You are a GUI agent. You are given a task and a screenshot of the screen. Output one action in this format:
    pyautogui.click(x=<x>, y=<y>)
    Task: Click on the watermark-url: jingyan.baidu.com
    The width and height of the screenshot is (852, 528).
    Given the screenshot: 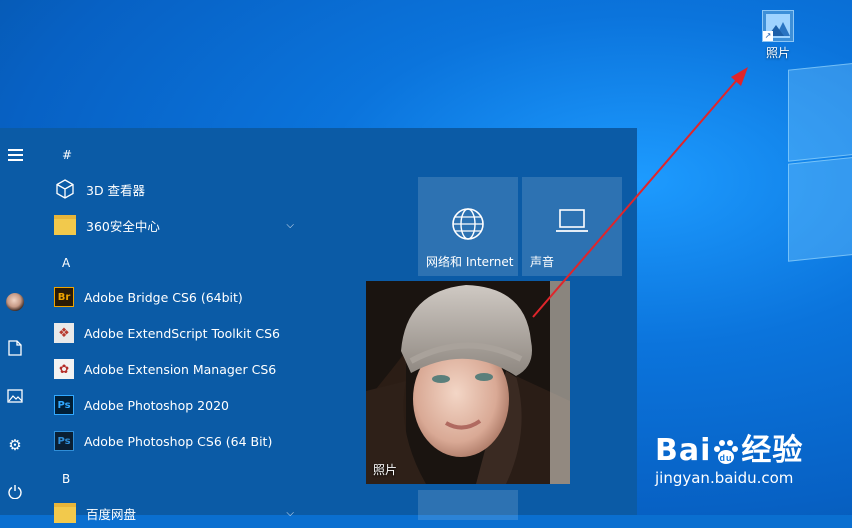 What is the action you would take?
    pyautogui.click(x=724, y=478)
    